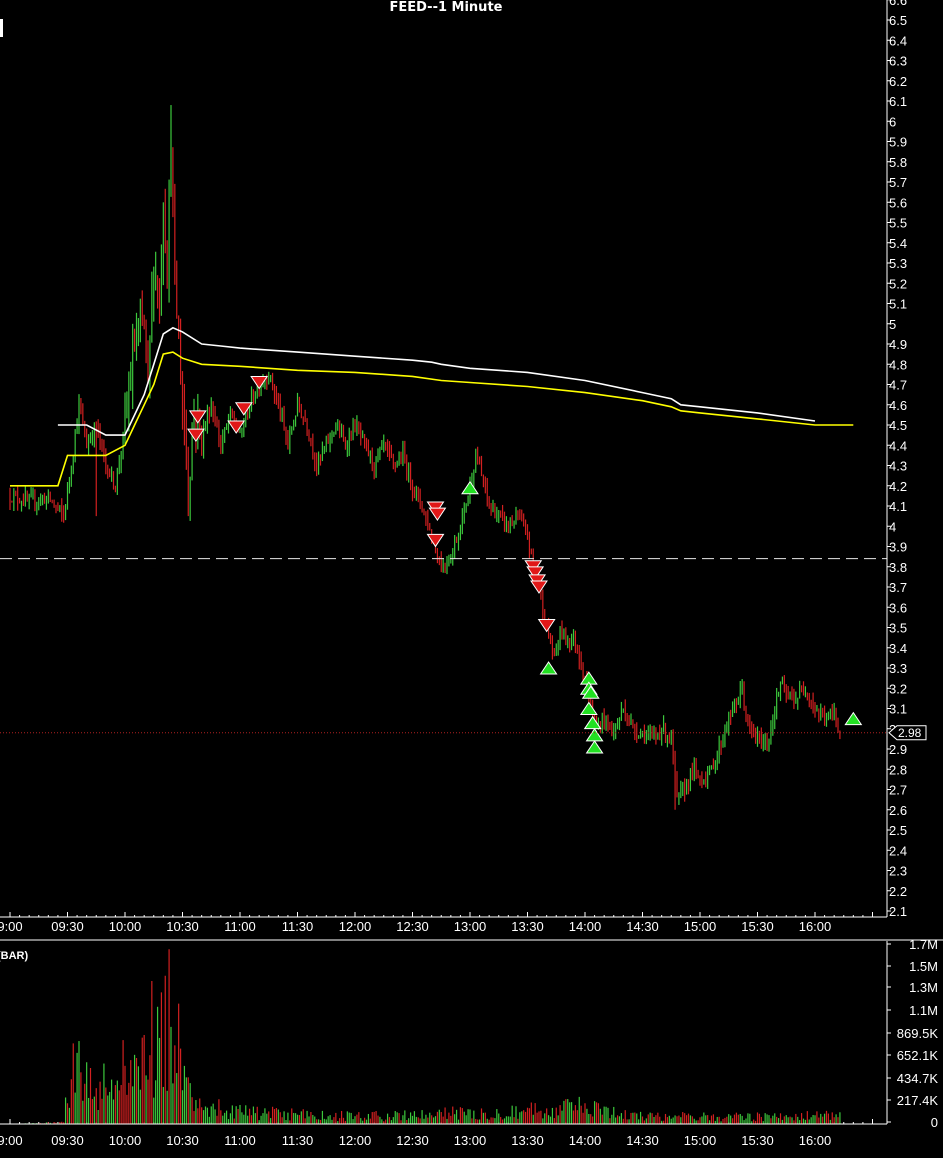 The width and height of the screenshot is (943, 1158). I want to click on volume-time-axis-label: 13:00, so click(470, 1140).